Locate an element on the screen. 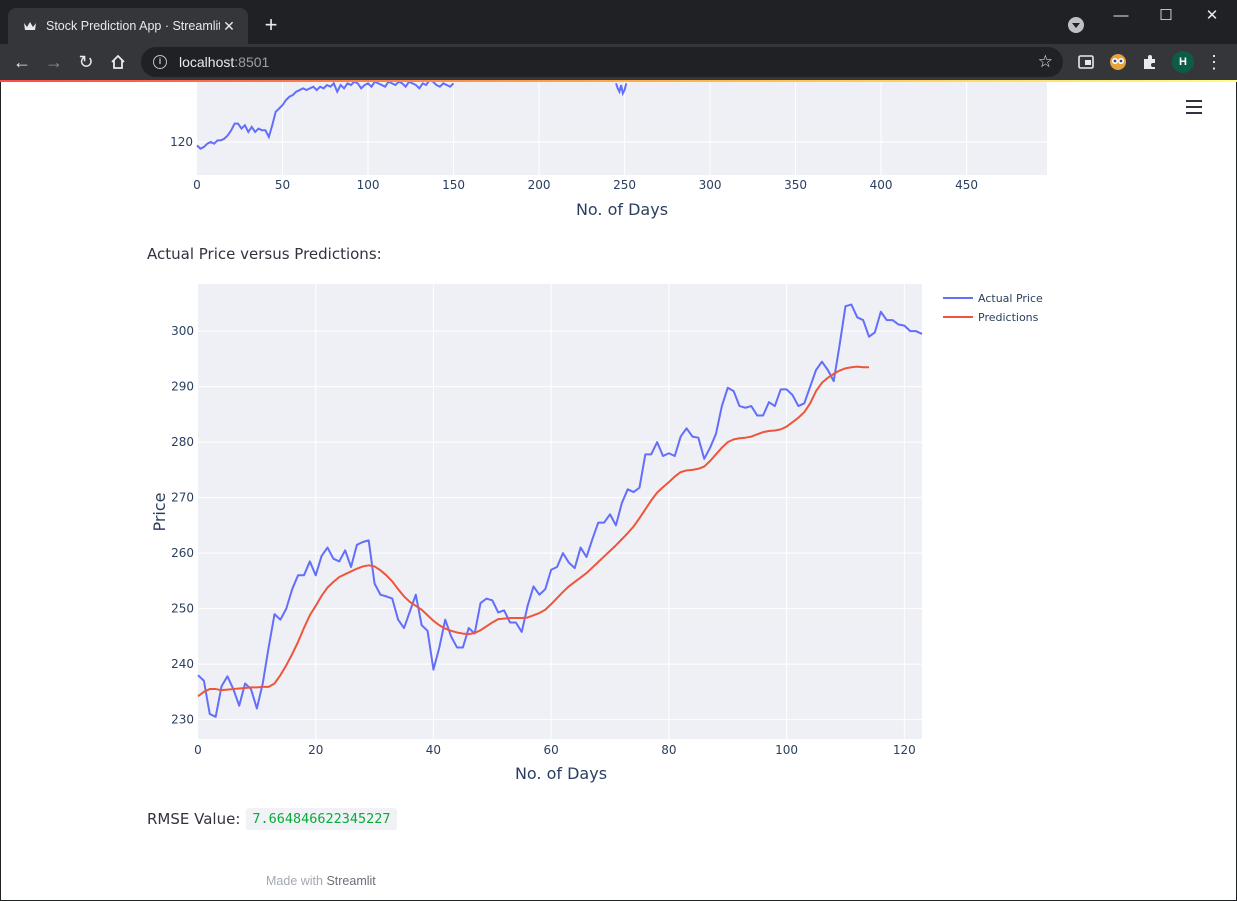 This screenshot has width=1237, height=901. x-tick-label: 40 is located at coordinates (433, 750).